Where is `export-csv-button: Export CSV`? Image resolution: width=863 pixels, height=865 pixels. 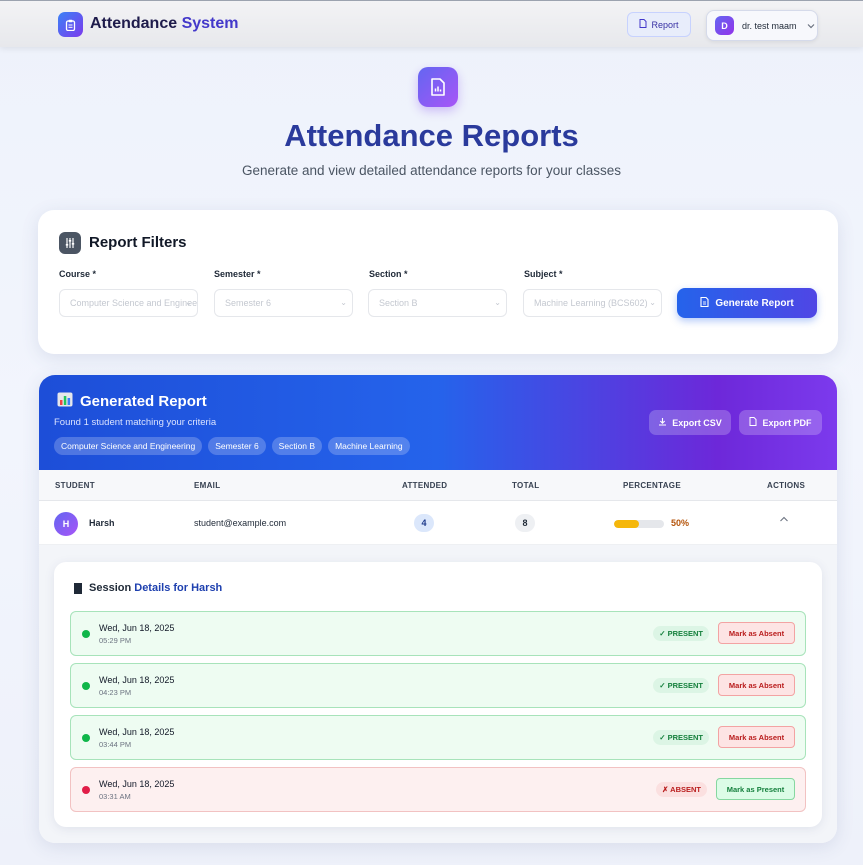 export-csv-button: Export CSV is located at coordinates (690, 422).